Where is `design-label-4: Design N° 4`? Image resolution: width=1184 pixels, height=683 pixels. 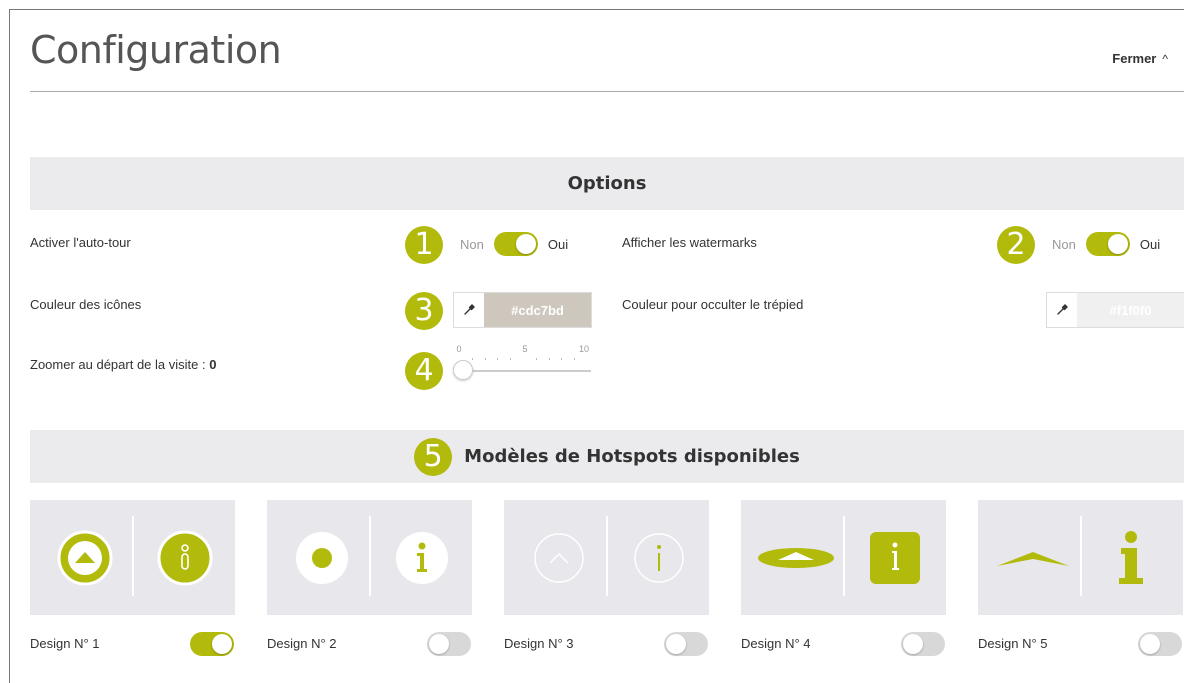 design-label-4: Design N° 4 is located at coordinates (776, 643).